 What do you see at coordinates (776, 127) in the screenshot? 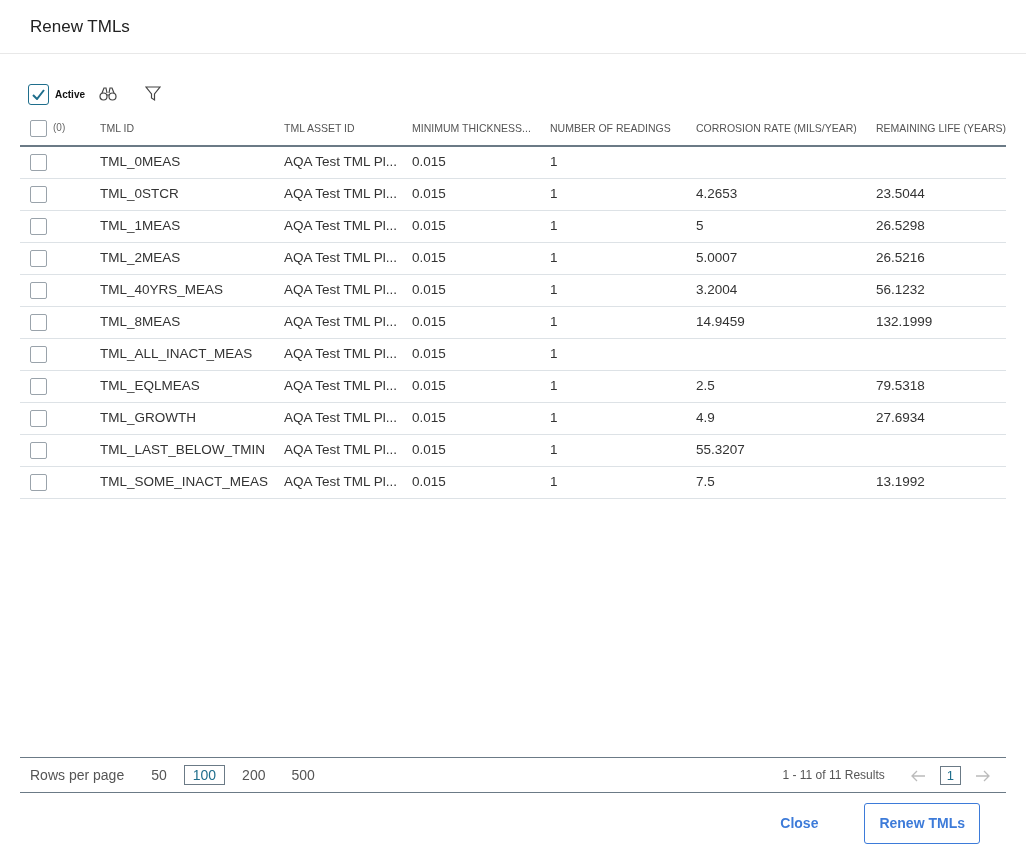
I see `column-header: CORROSION RATE (MILS/YEAR)` at bounding box center [776, 127].